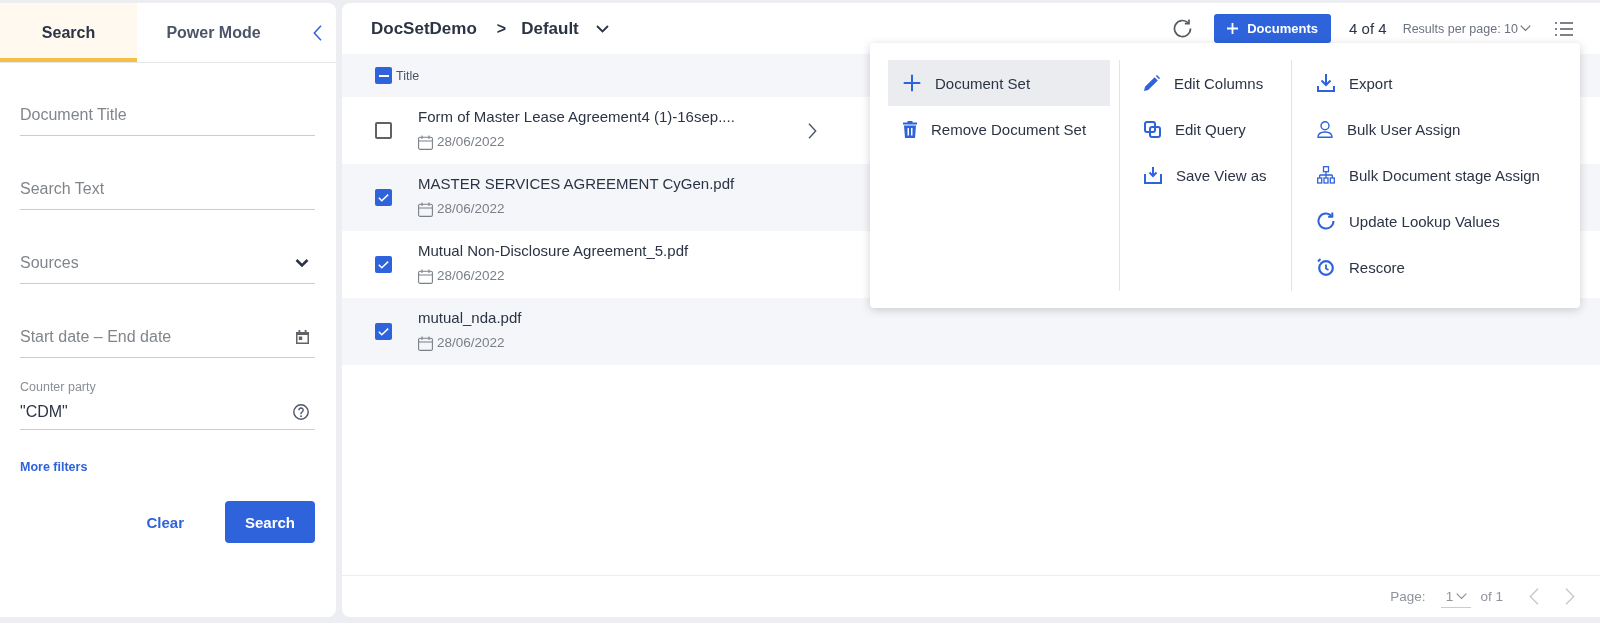 This screenshot has height=623, width=1600. What do you see at coordinates (565, 28) in the screenshot?
I see `view-dropdown: Default` at bounding box center [565, 28].